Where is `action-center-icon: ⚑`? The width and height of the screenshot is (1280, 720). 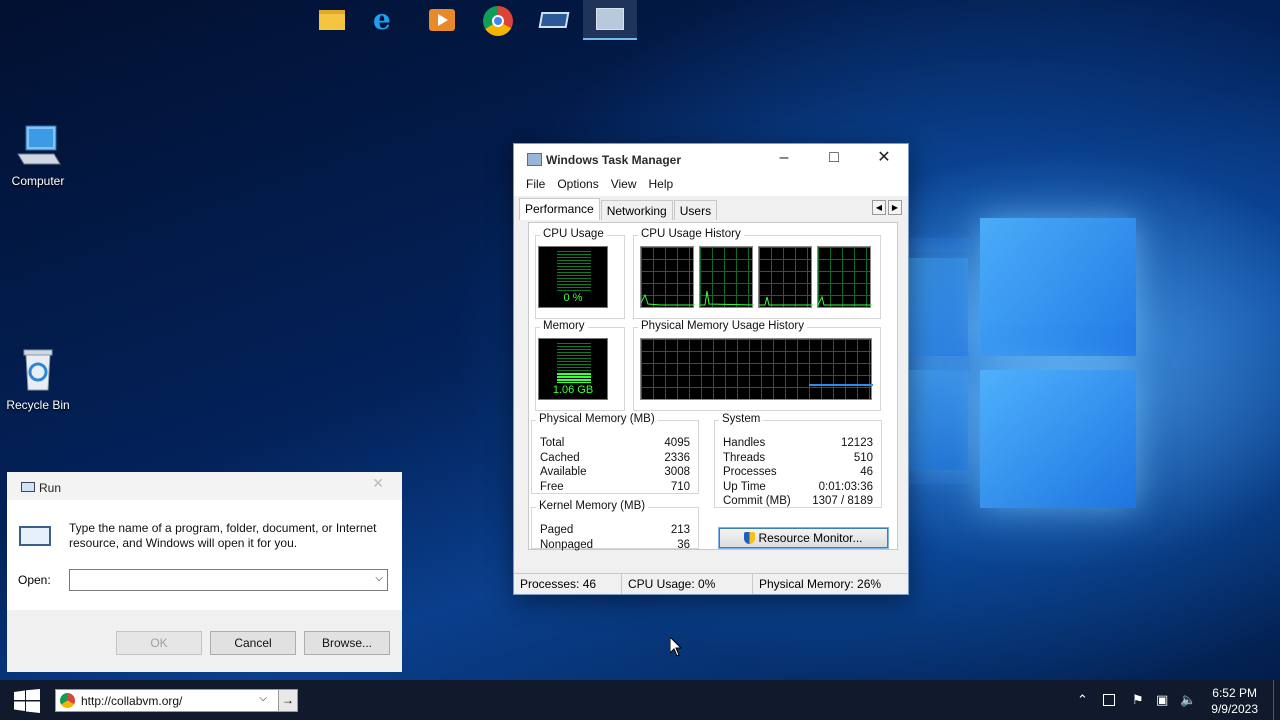
action-center-icon: ⚑ is located at coordinates (1138, 700).